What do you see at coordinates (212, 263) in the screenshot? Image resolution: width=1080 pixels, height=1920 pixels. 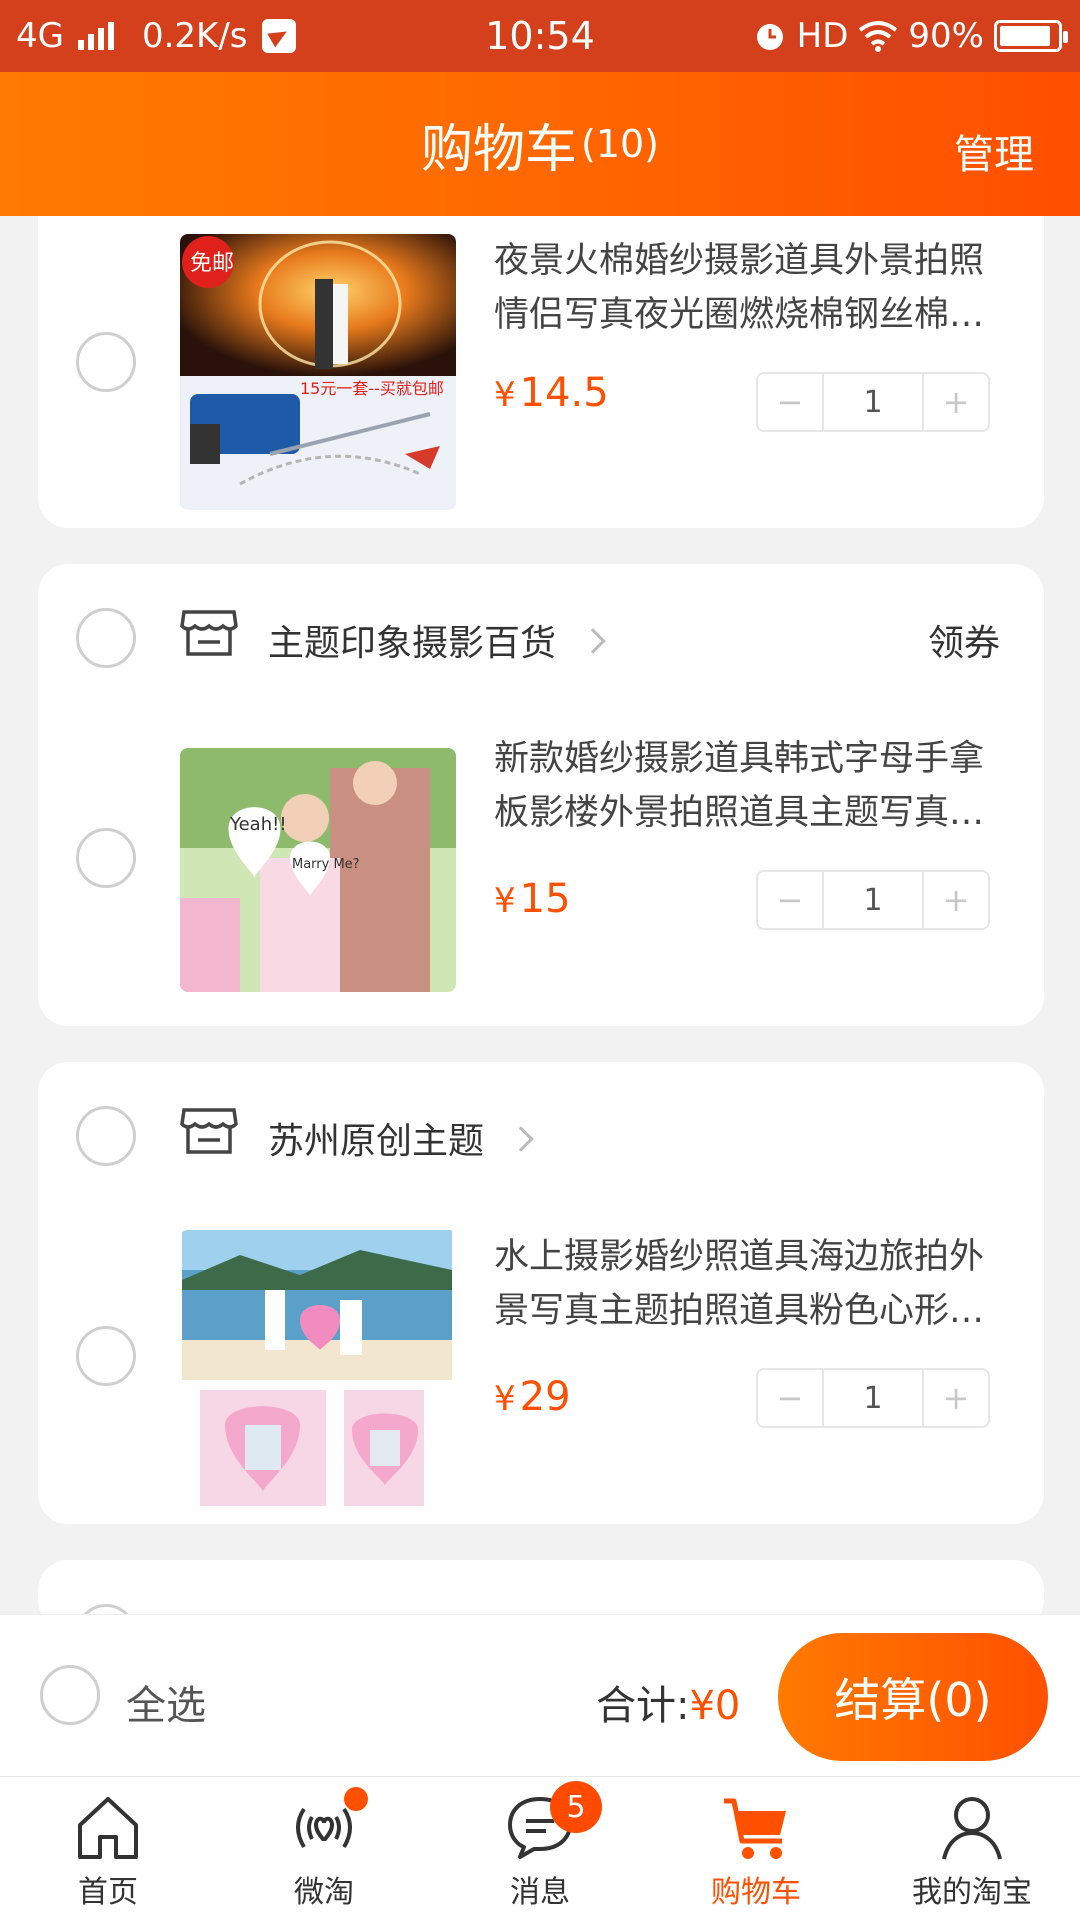 I see `svg-text: 免邮` at bounding box center [212, 263].